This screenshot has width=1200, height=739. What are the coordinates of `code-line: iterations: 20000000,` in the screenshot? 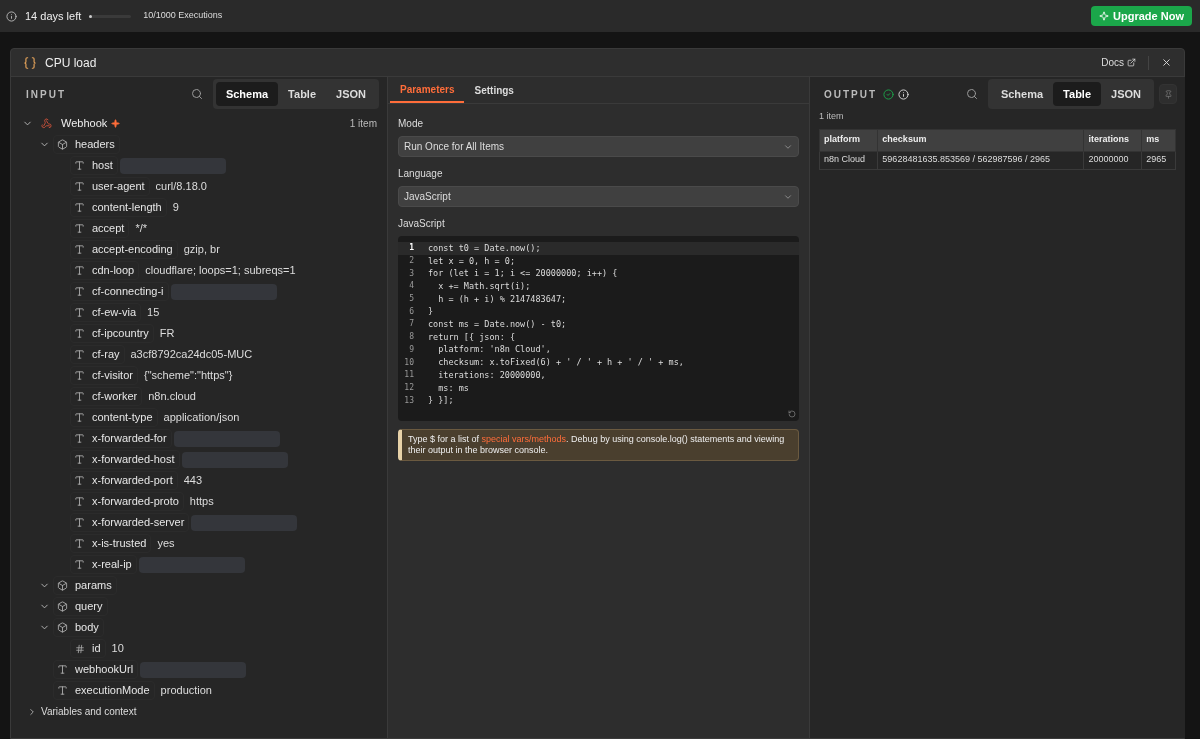 It's located at (491, 375).